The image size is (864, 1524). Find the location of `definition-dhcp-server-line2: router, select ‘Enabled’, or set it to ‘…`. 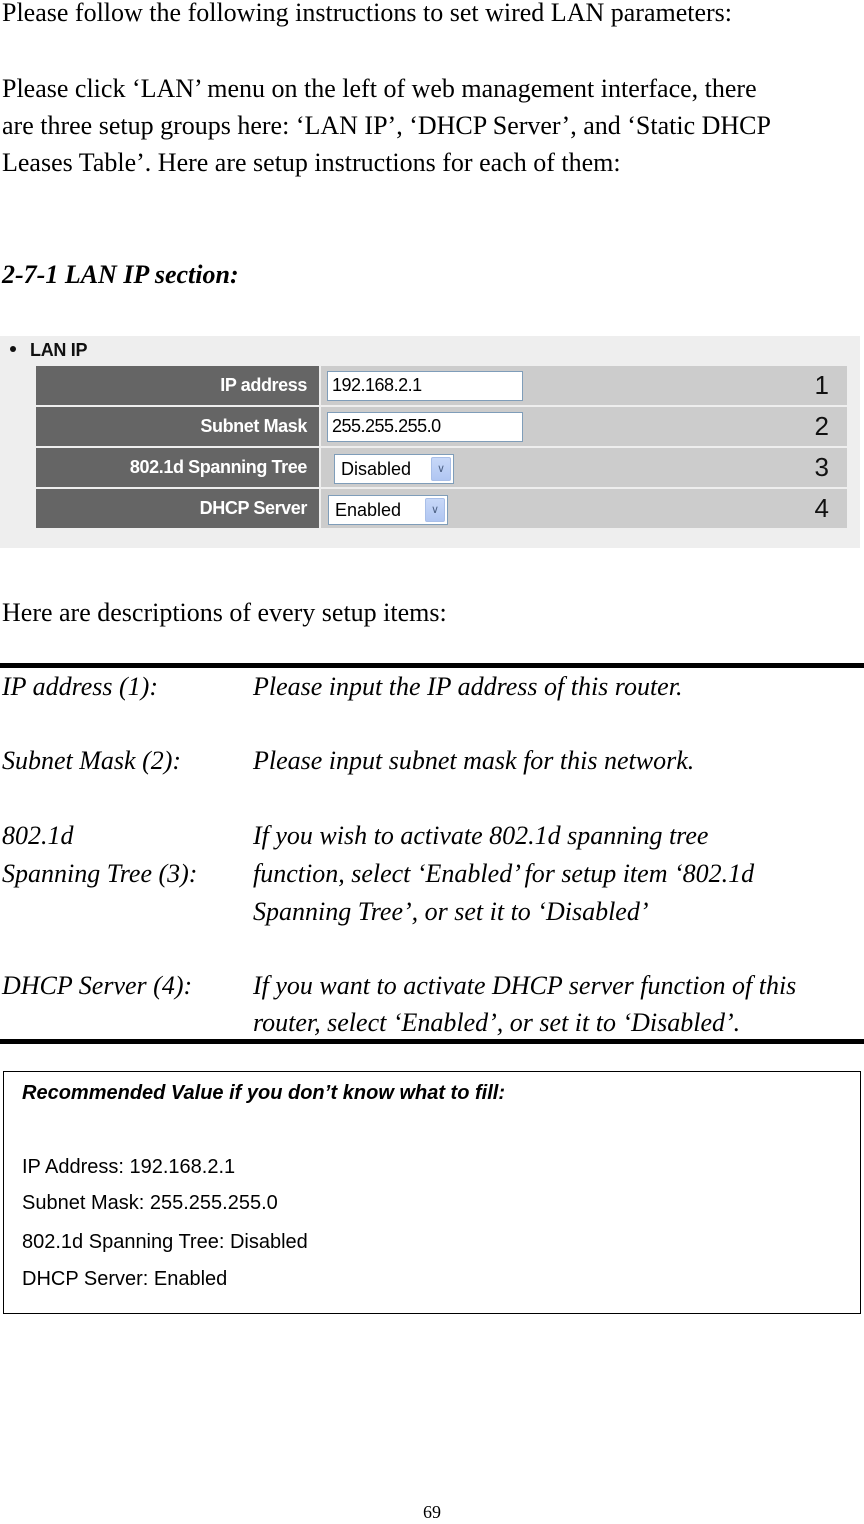

definition-dhcp-server-line2: router, select ‘Enabled’, or set it to ‘… is located at coordinates (497, 1022).